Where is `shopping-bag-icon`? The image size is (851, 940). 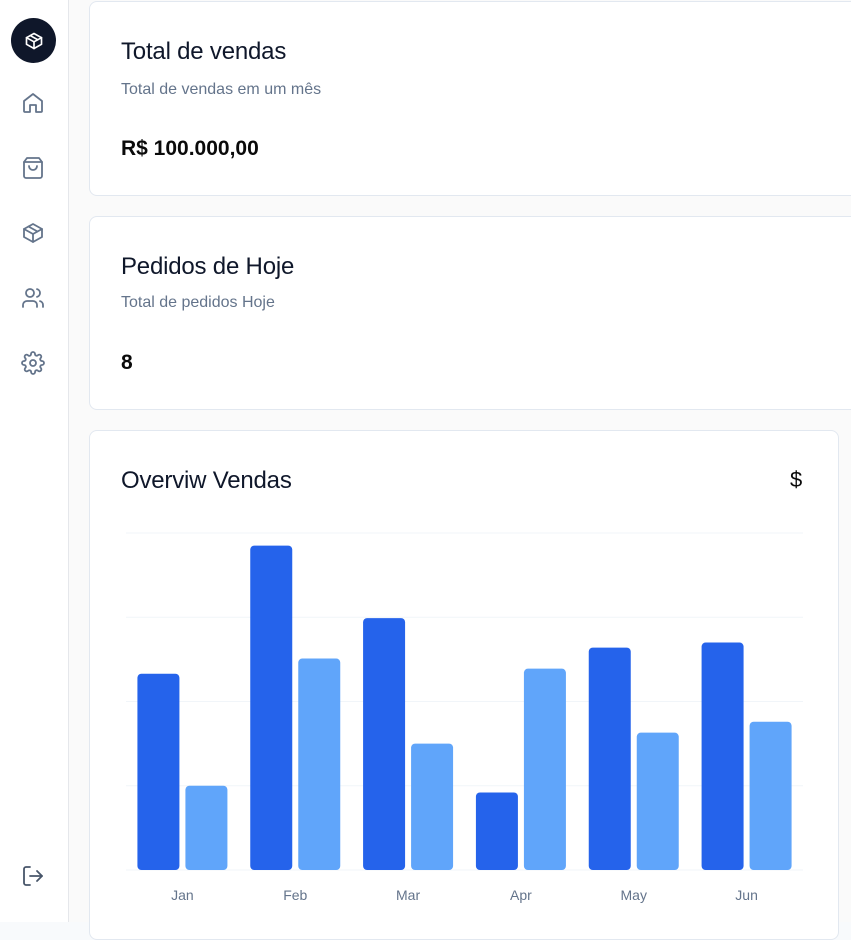
shopping-bag-icon is located at coordinates (33, 168).